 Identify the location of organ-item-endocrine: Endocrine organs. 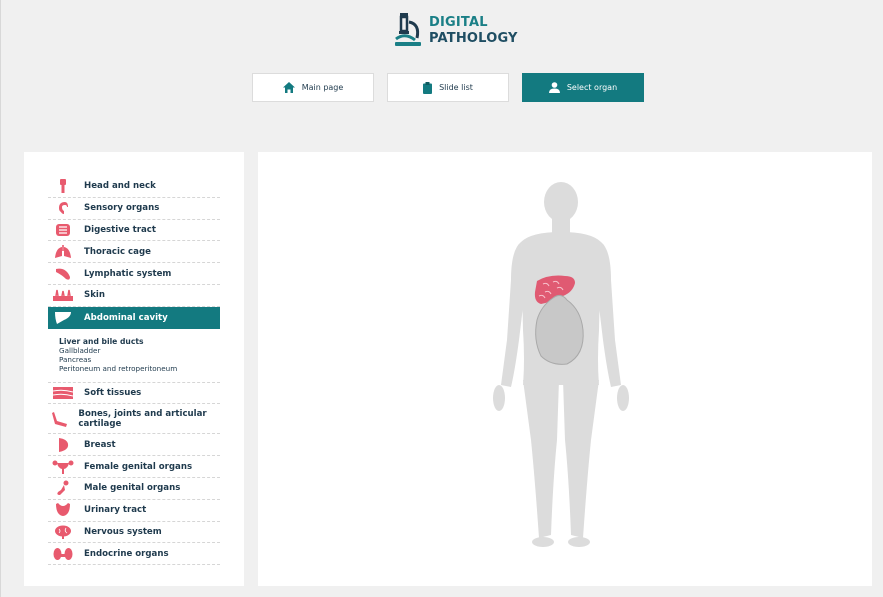
(134, 554).